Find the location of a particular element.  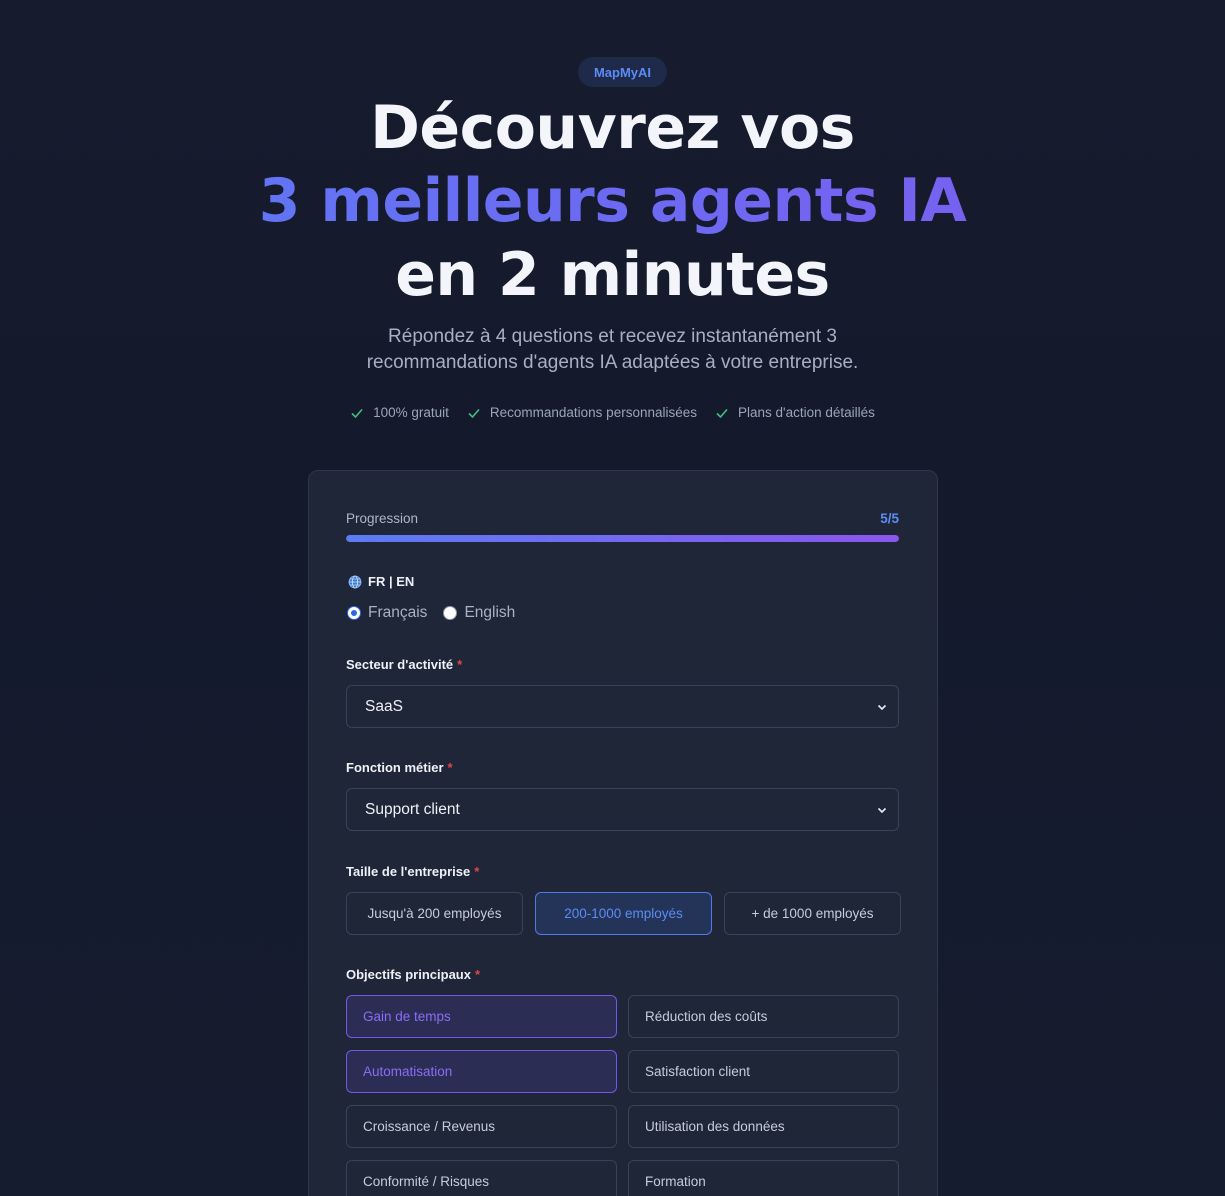

radio-button-checked is located at coordinates (354, 613).